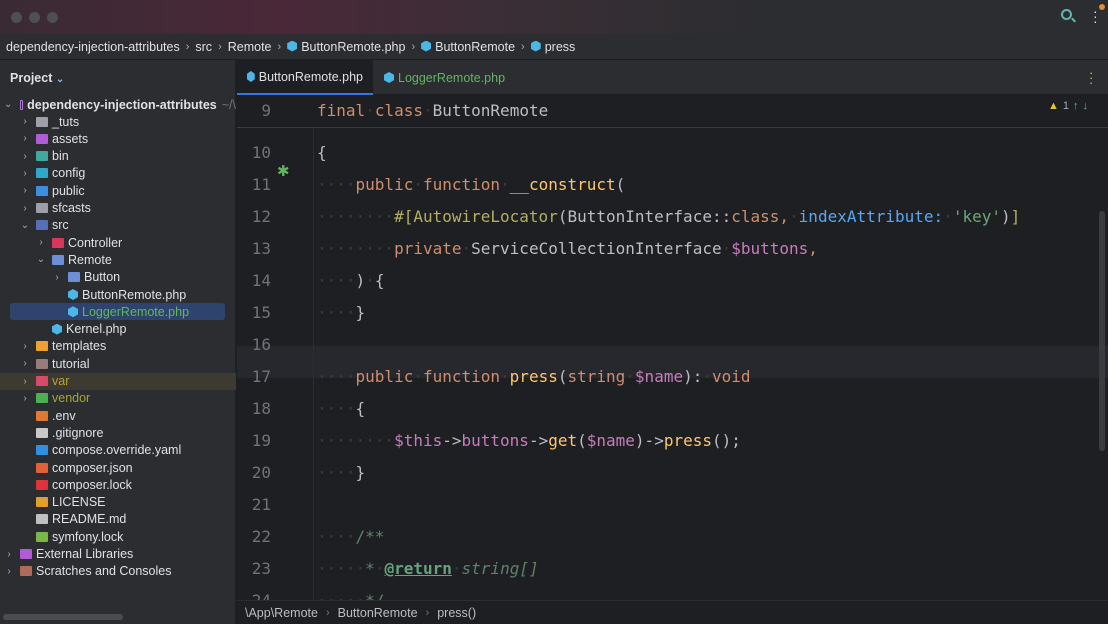 The width and height of the screenshot is (1108, 624). Describe the element at coordinates (203, 47) in the screenshot. I see `breadcrumb-item: src` at that location.